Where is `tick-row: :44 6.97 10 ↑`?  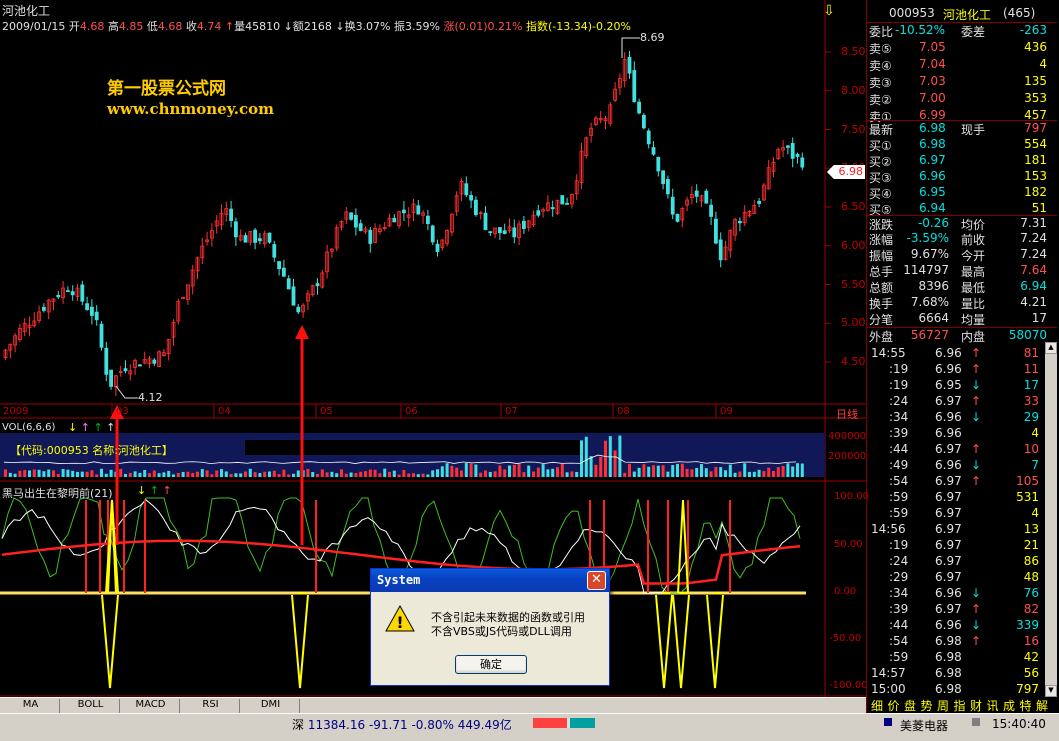 tick-row: :44 6.97 10 ↑ is located at coordinates (962, 450).